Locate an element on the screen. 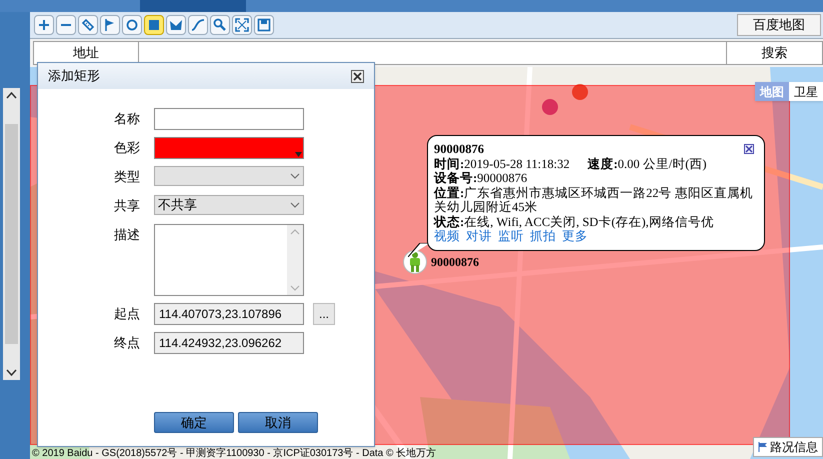 The height and width of the screenshot is (459, 823). select-field is located at coordinates (229, 176).